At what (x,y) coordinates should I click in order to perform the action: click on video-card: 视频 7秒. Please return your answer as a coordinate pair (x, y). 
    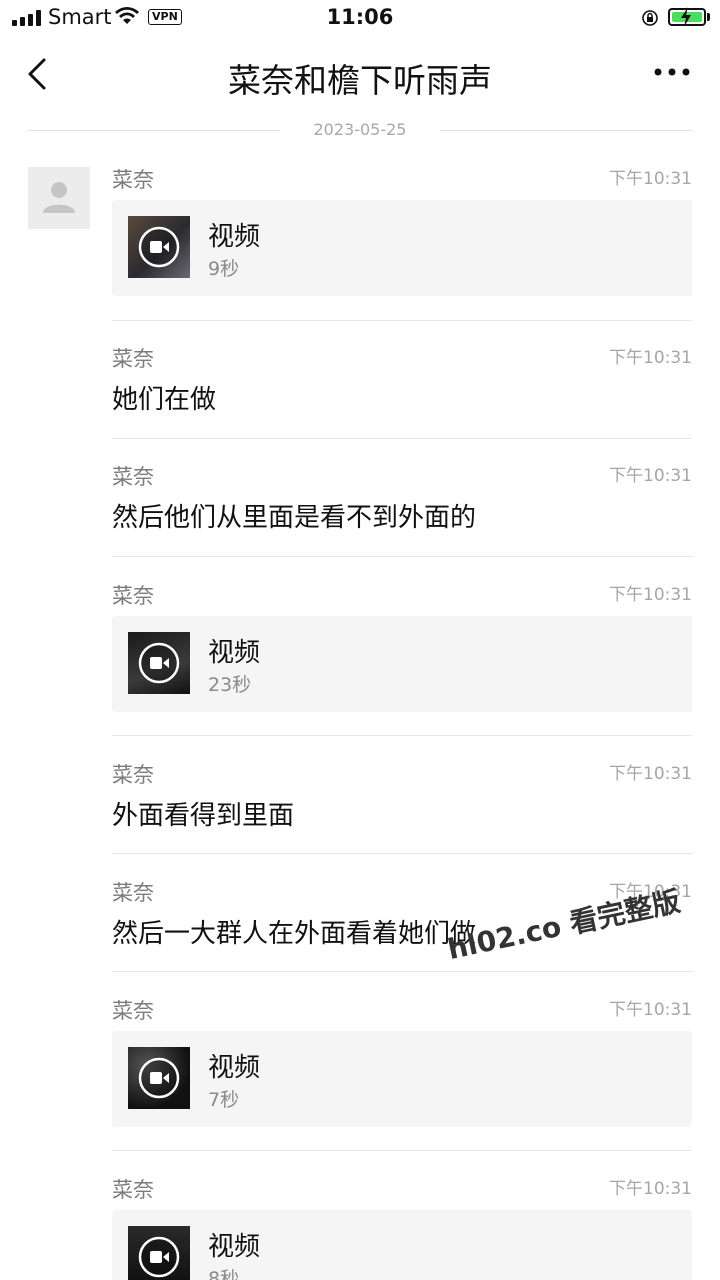
    Looking at the image, I should click on (402, 1079).